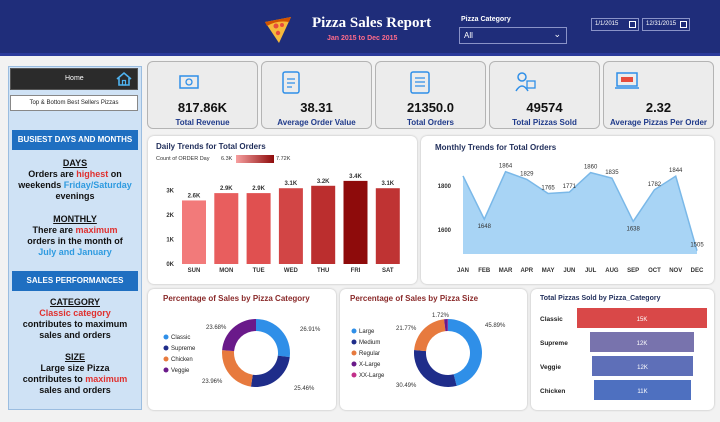 Image resolution: width=720 pixels, height=422 pixels. I want to click on home-button: Home, so click(74, 79).